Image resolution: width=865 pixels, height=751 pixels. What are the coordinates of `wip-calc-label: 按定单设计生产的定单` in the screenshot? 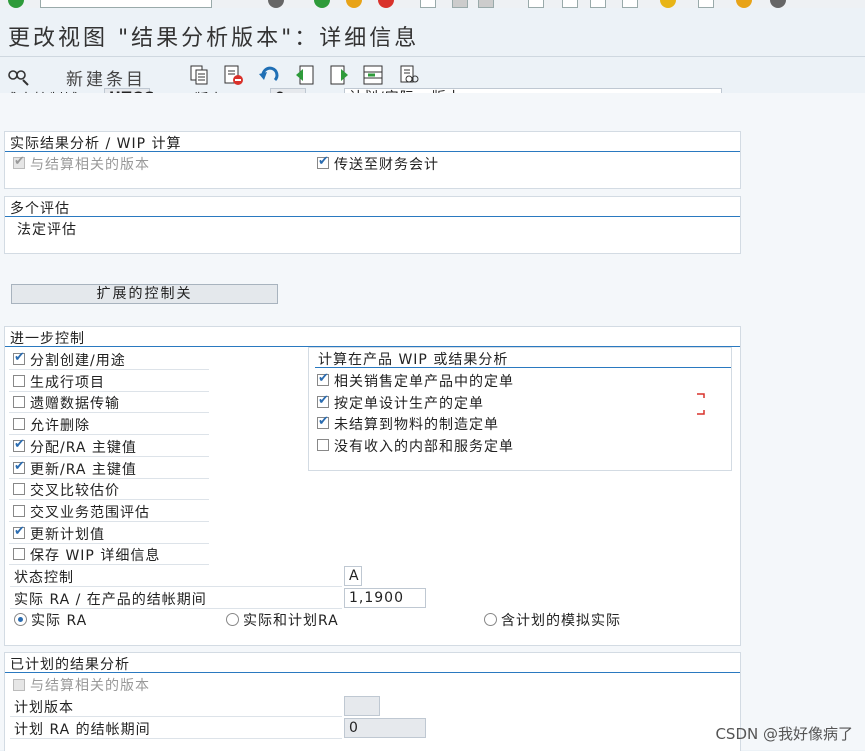 It's located at (409, 403).